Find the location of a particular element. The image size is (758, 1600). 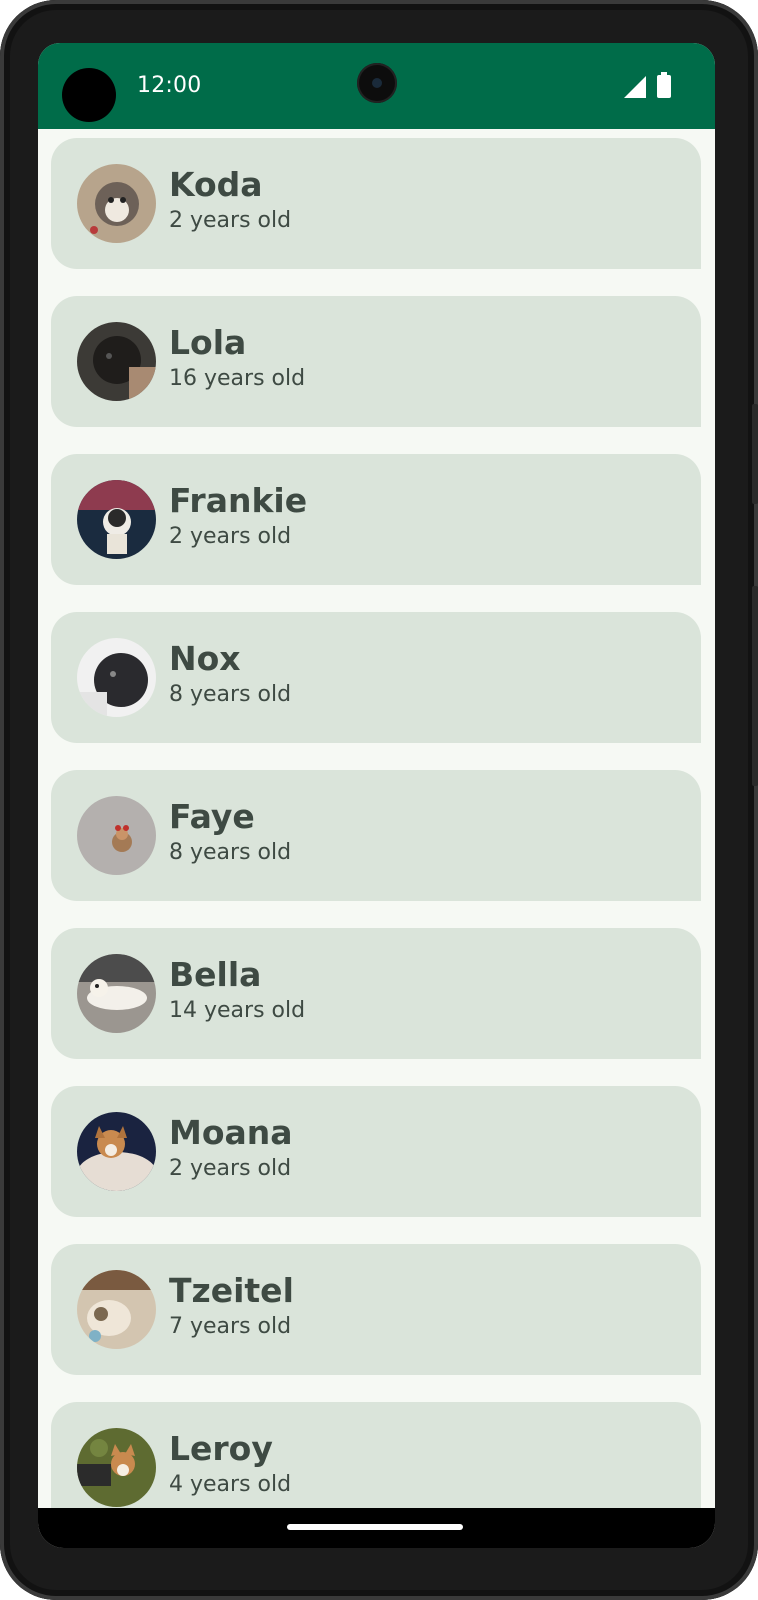

dog-name: Moana is located at coordinates (231, 1132).